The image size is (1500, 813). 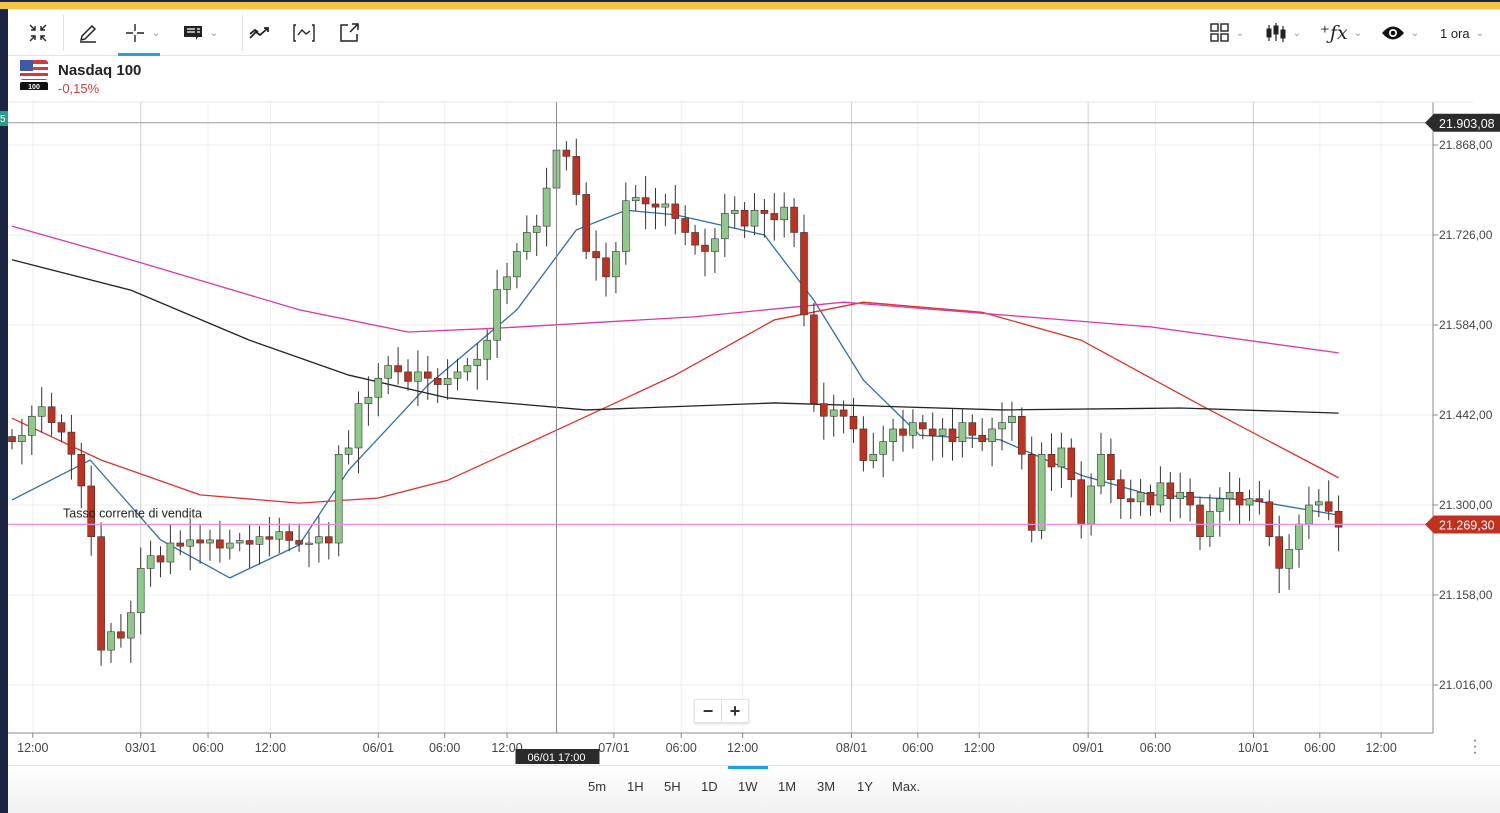 What do you see at coordinates (1466, 325) in the screenshot?
I see `price-axis-label: 21.584,00` at bounding box center [1466, 325].